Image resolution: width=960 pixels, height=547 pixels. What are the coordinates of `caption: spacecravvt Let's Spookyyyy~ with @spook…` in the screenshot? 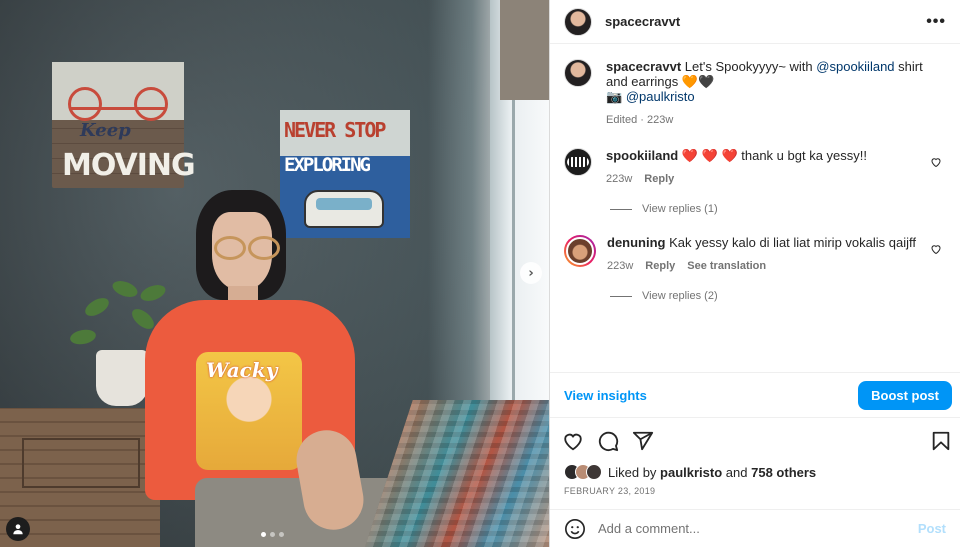 It's located at (755, 93).